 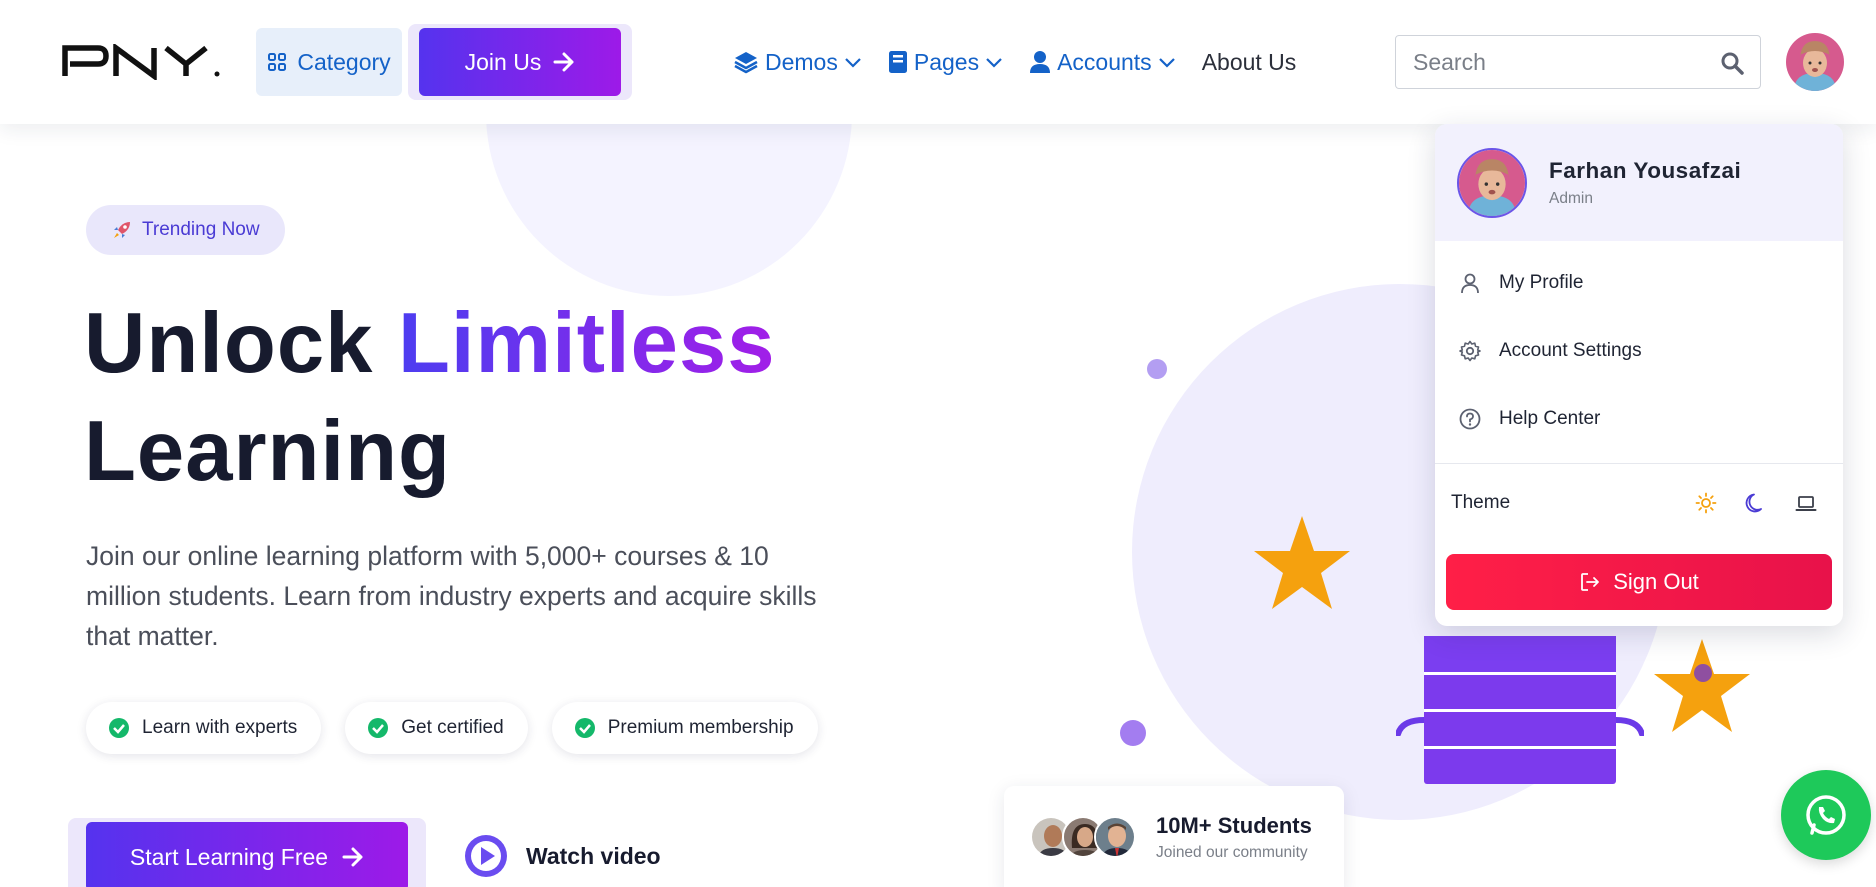 I want to click on students-subtitle: Joined our community, so click(x=1232, y=852).